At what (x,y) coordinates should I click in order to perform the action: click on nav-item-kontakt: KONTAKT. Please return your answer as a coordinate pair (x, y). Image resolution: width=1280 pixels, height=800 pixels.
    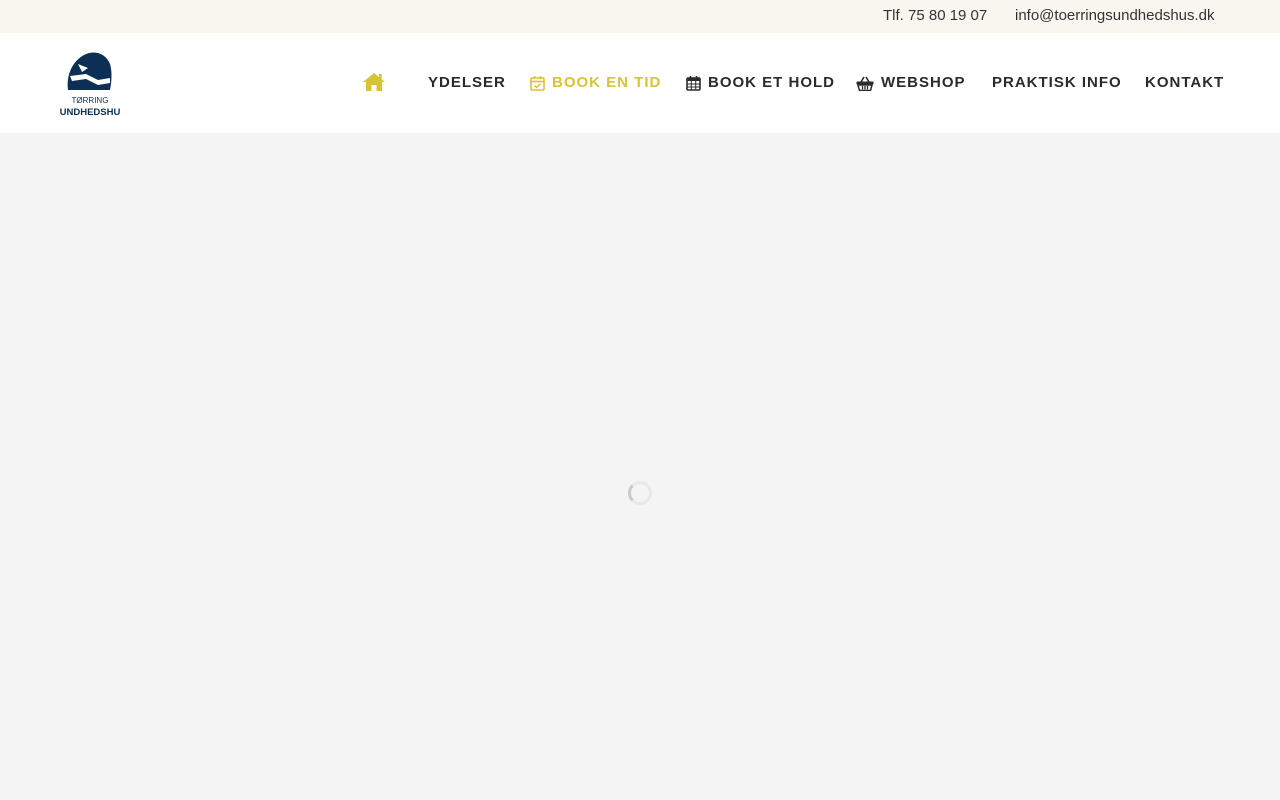
    Looking at the image, I should click on (1184, 83).